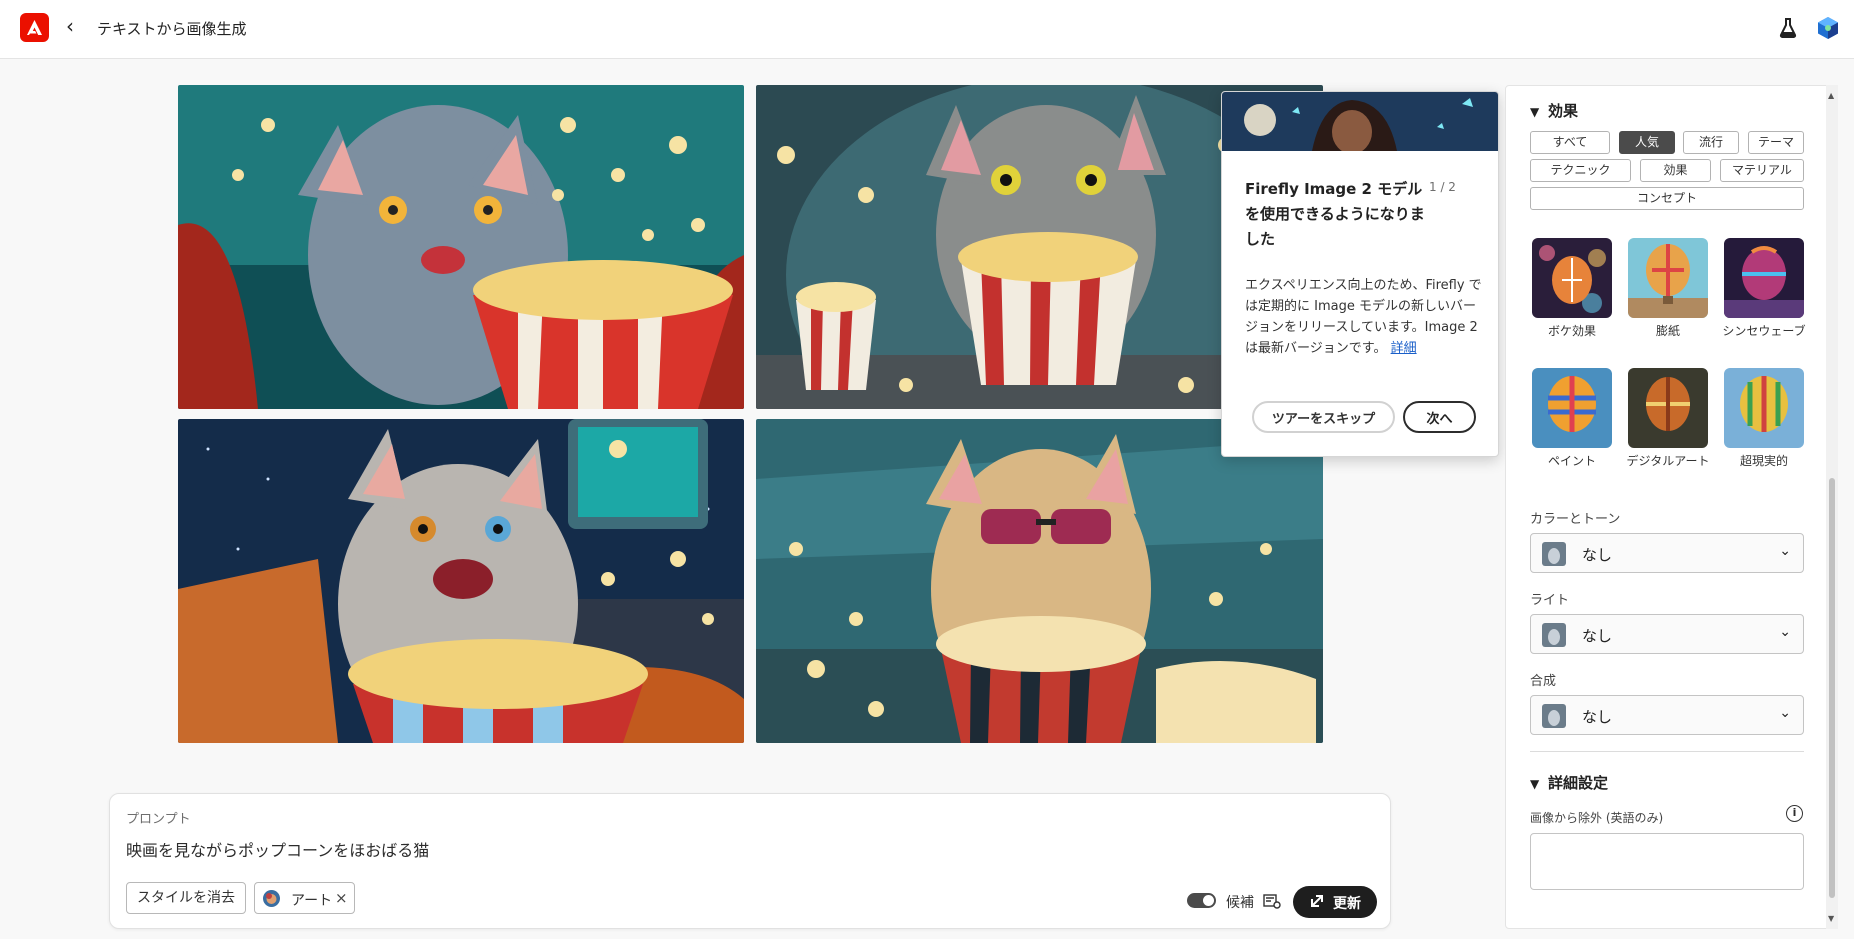 Image resolution: width=1854 pixels, height=939 pixels. Describe the element at coordinates (1647, 142) in the screenshot. I see `filter-popular: 人気` at that location.